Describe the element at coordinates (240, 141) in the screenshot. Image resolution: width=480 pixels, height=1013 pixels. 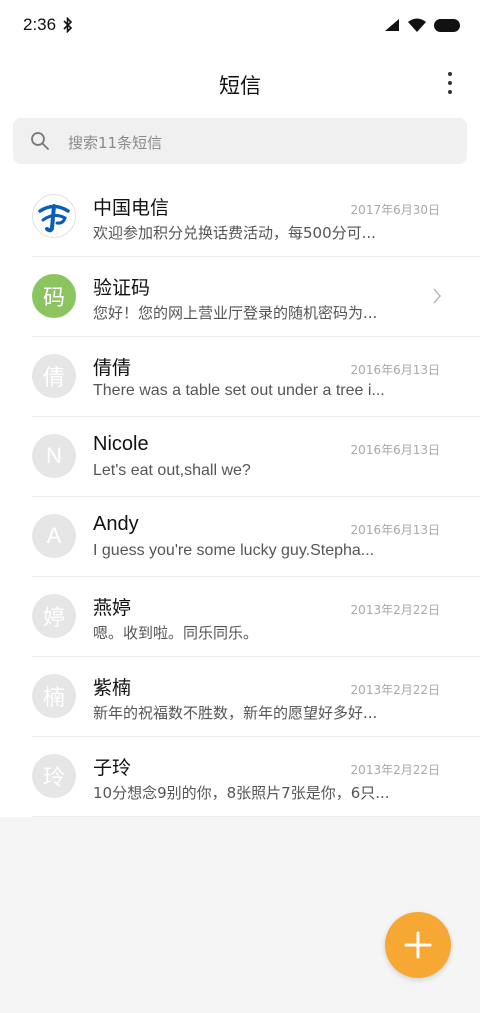
I see `search-input: 搜索11条短信` at that location.